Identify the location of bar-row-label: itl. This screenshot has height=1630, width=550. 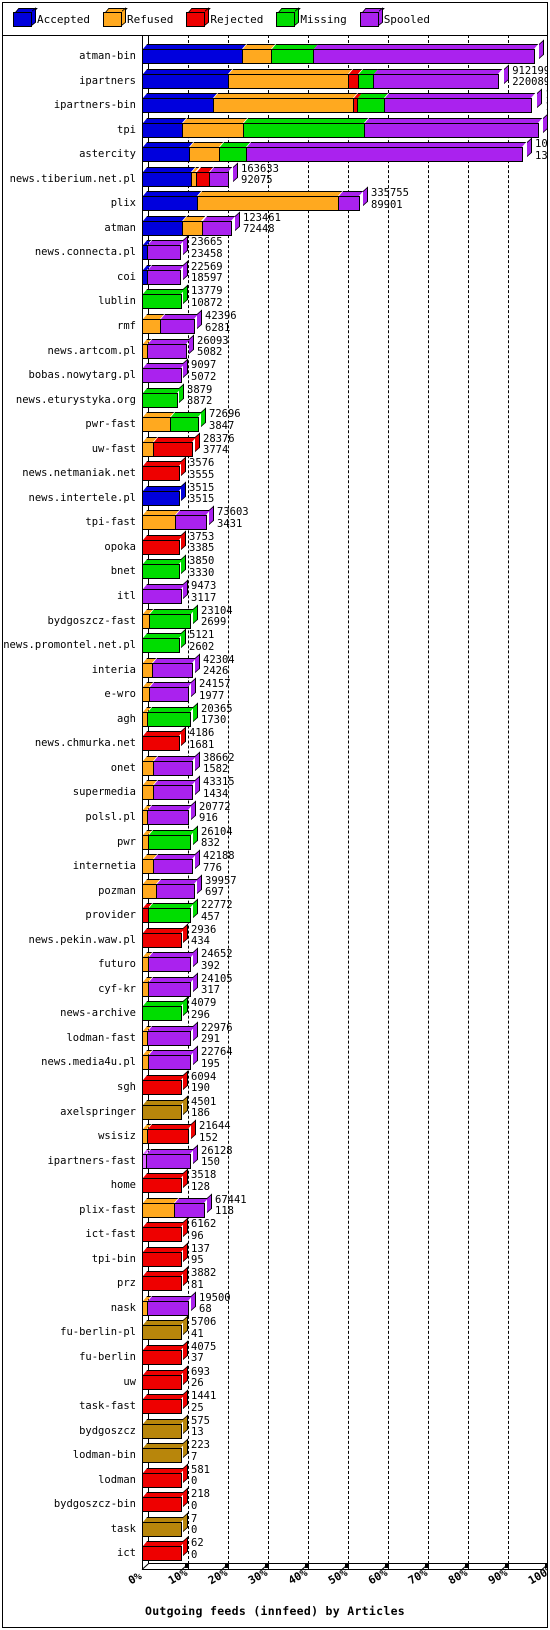
(126, 596).